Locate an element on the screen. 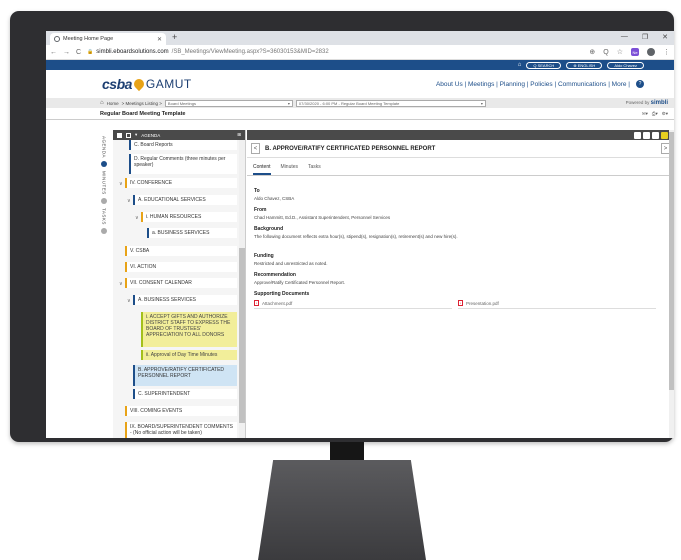  tab-content: Content is located at coordinates (262, 169).